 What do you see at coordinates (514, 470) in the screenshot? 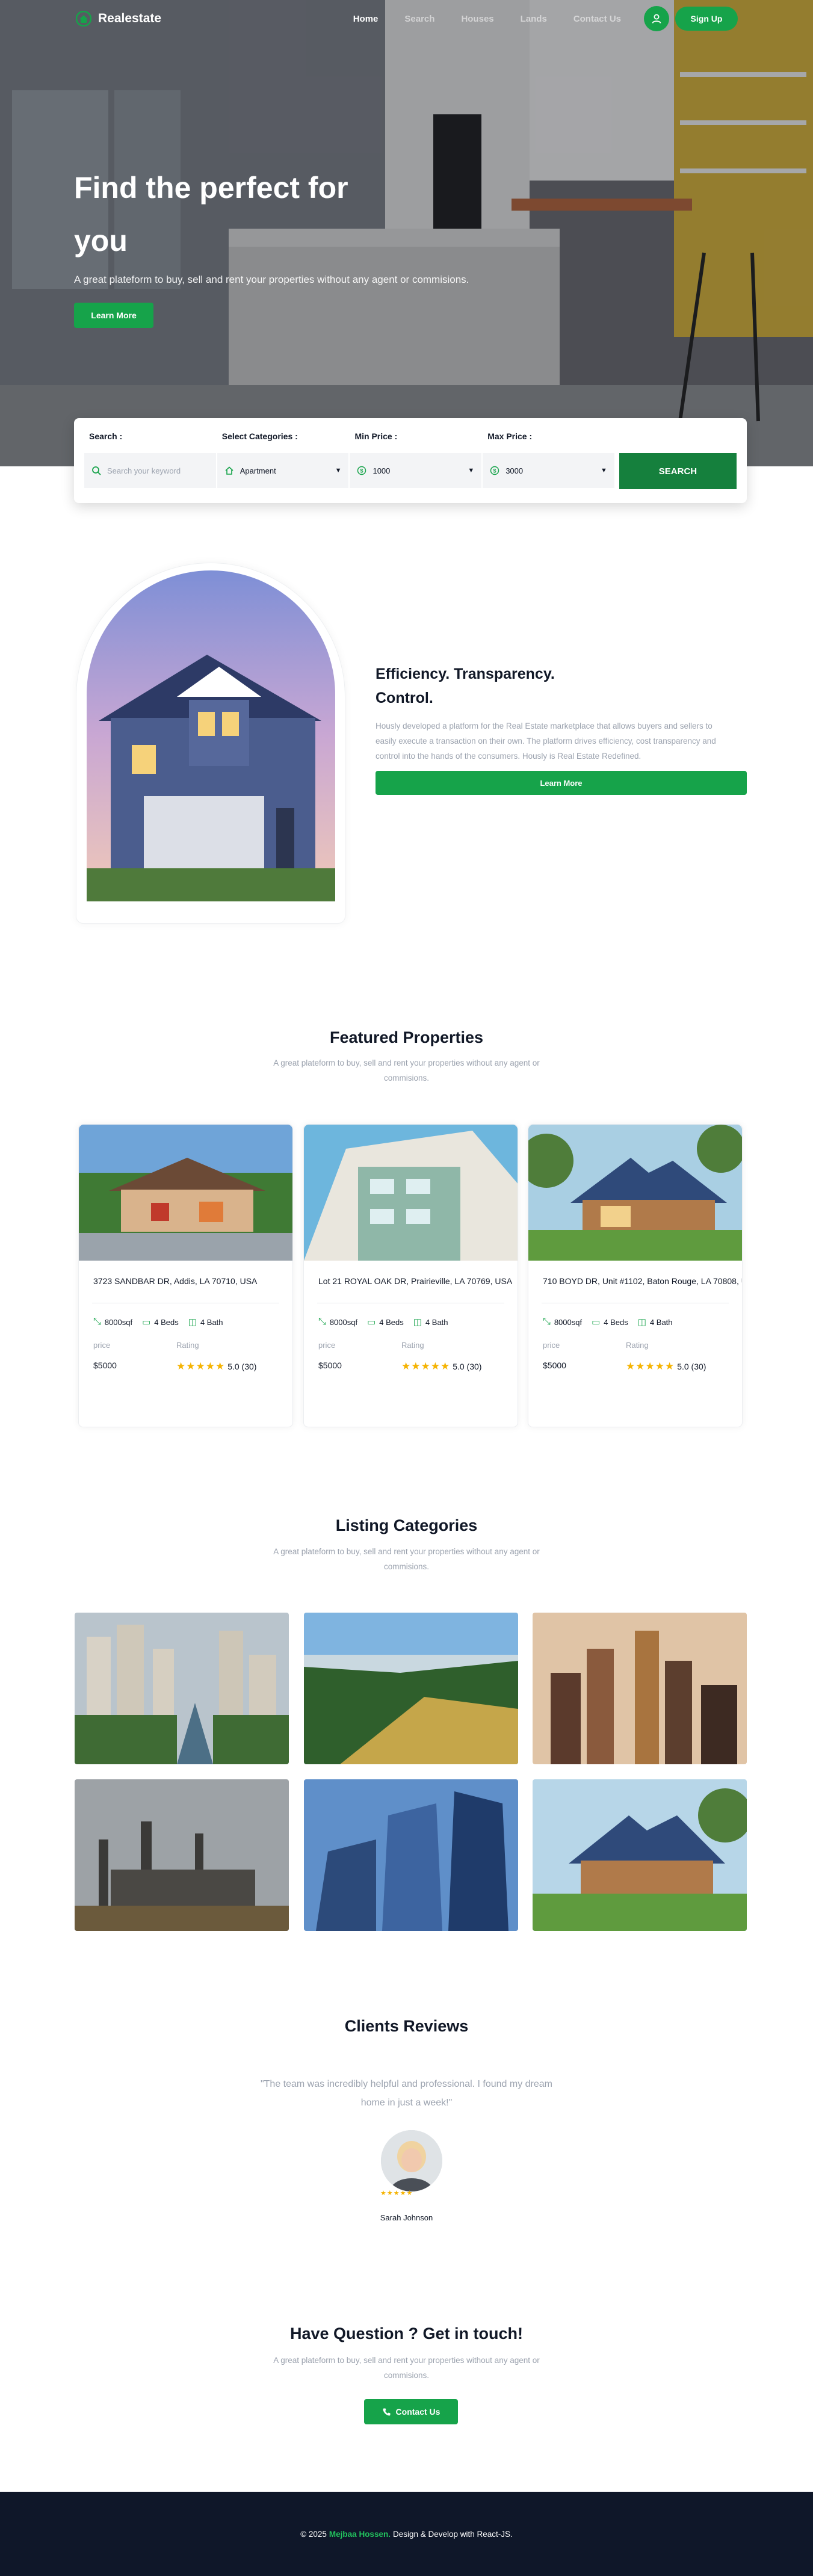
I see `max-price-value: 3000` at bounding box center [514, 470].